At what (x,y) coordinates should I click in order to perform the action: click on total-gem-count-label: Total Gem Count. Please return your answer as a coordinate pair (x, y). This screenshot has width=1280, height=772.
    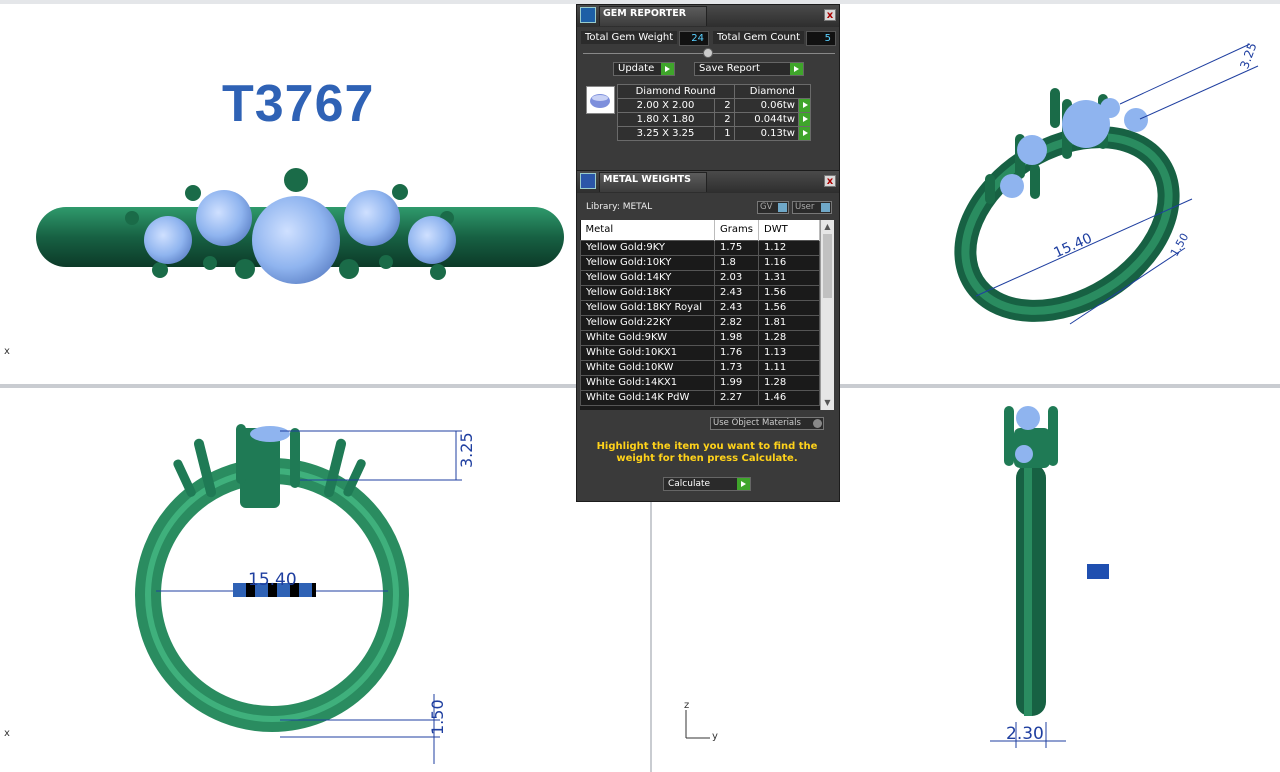
    Looking at the image, I should click on (759, 37).